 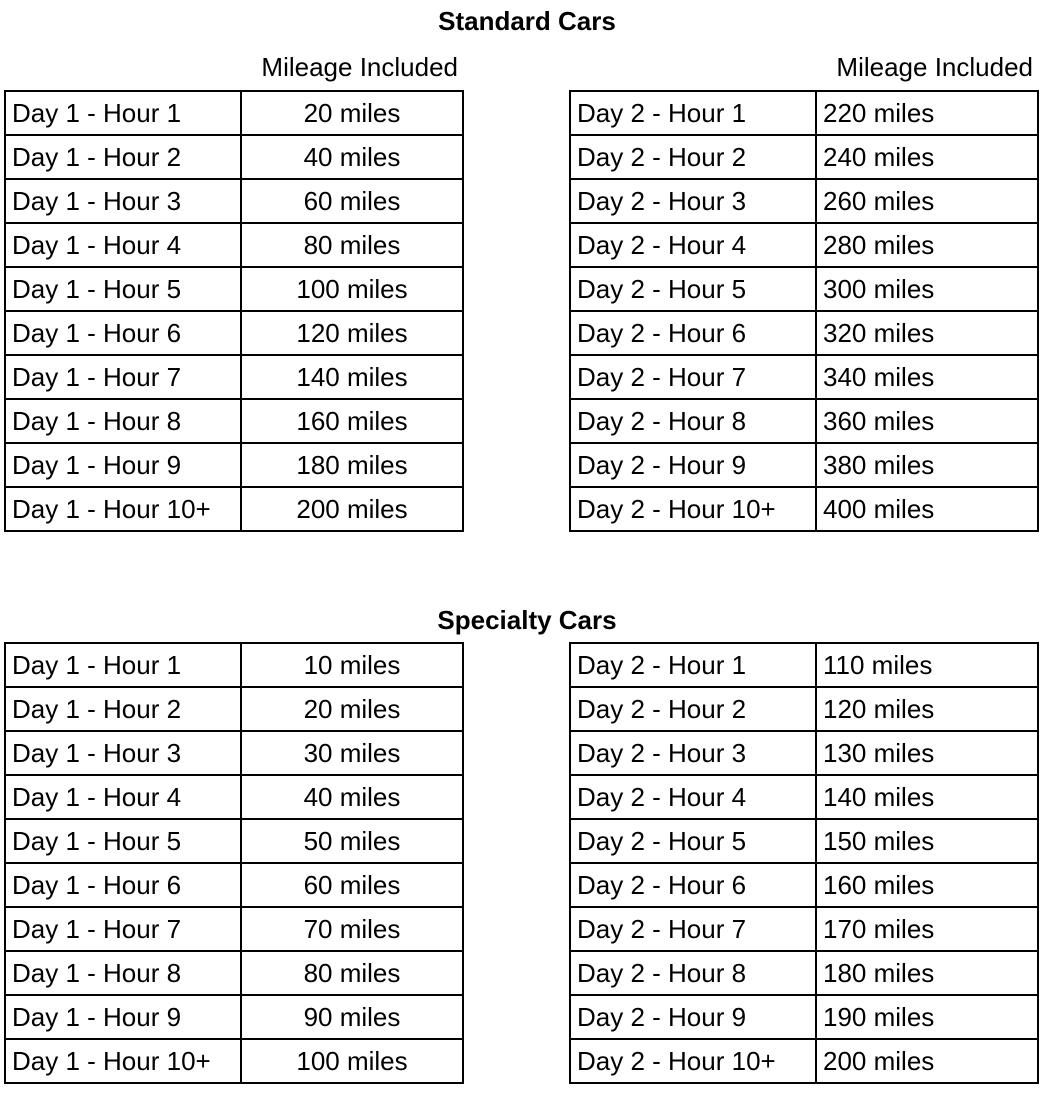 I want to click on table-row: Day 1 - Hour 6 60 miles, so click(x=234, y=885).